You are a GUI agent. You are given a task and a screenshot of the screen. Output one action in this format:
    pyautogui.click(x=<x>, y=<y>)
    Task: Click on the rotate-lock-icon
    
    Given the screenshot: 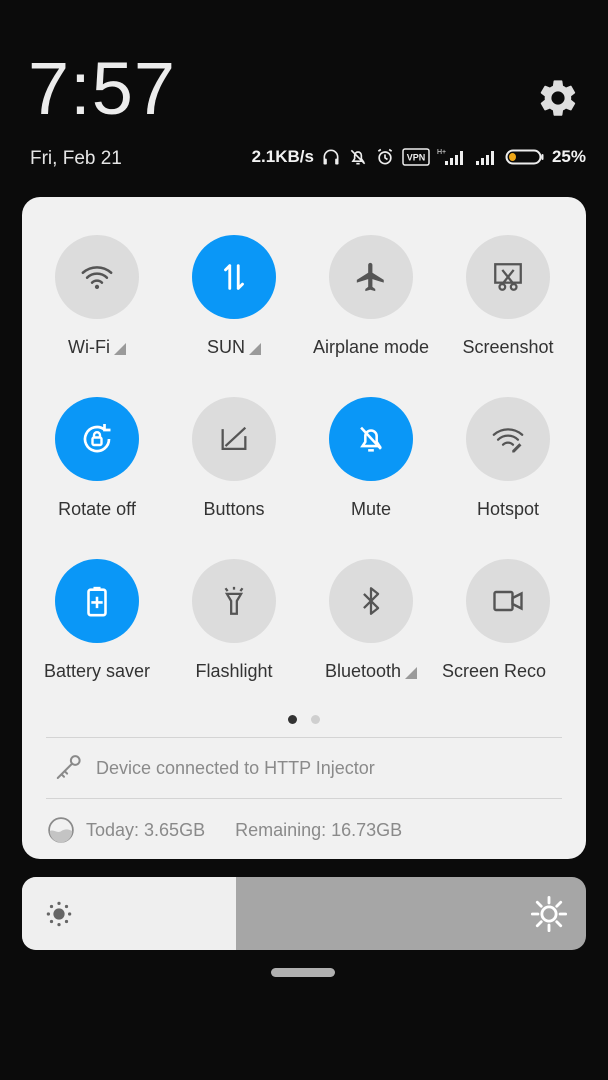 What is the action you would take?
    pyautogui.click(x=97, y=438)
    